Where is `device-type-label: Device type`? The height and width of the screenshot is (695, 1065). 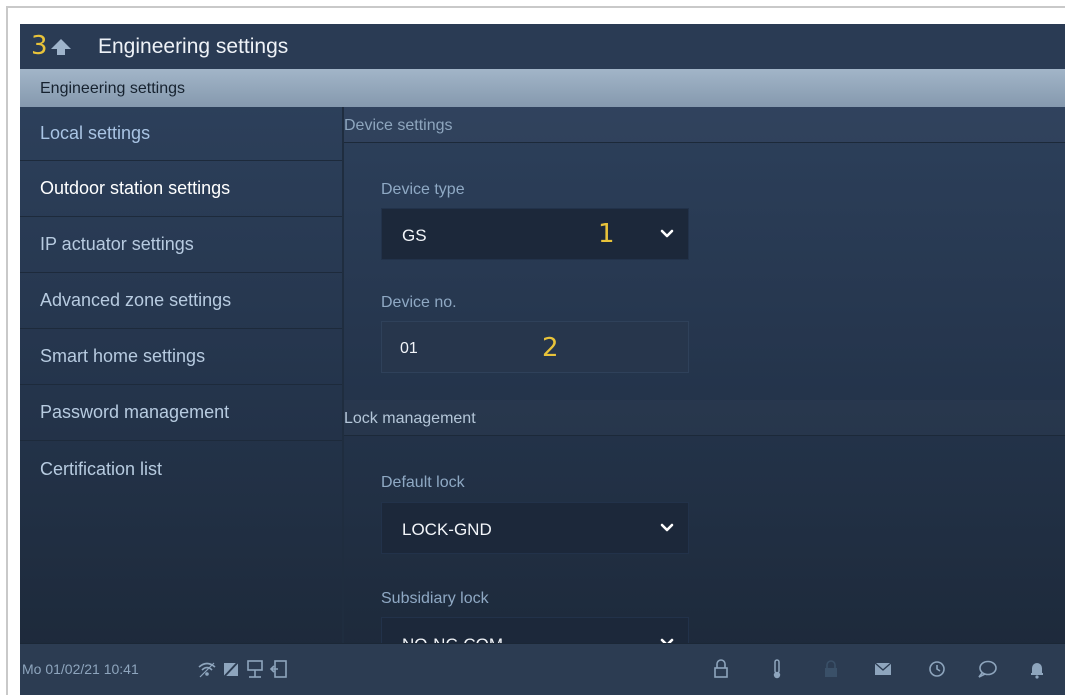 device-type-label: Device type is located at coordinates (423, 189).